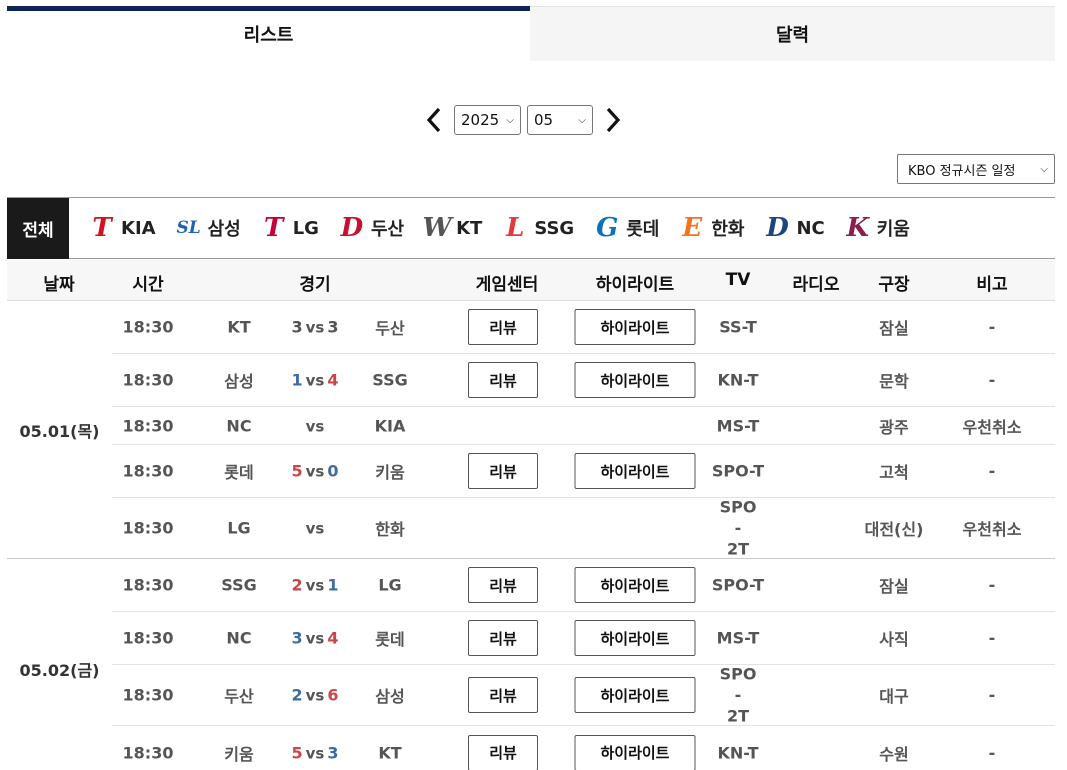 Image resolution: width=1067 pixels, height=770 pixels. I want to click on team-filter-item: E 한화, so click(709, 228).